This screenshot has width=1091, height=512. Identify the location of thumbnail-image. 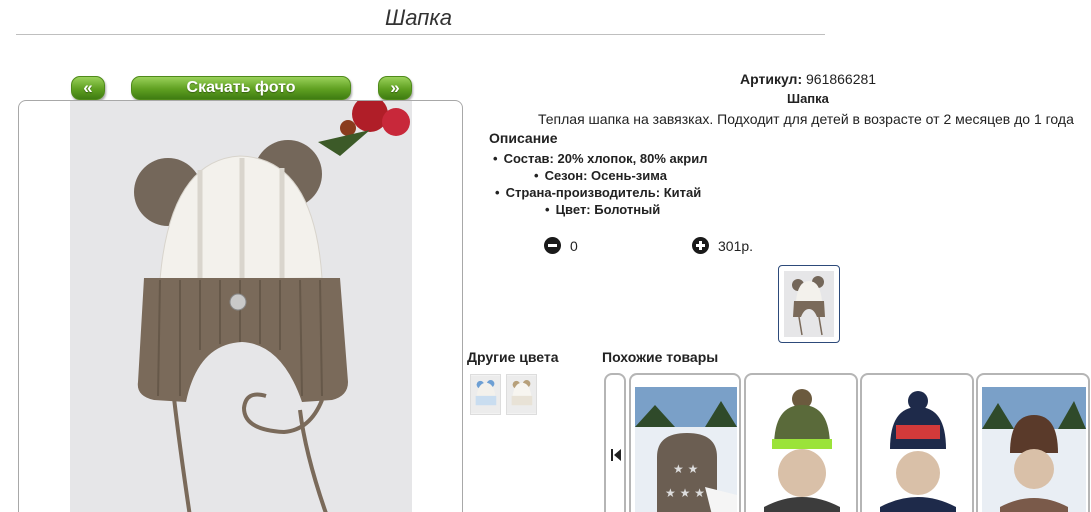
(809, 304).